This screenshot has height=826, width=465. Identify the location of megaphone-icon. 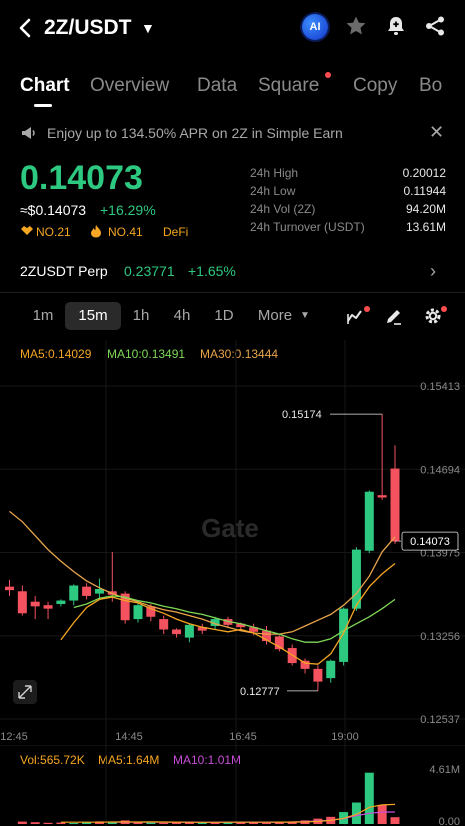
(29, 133).